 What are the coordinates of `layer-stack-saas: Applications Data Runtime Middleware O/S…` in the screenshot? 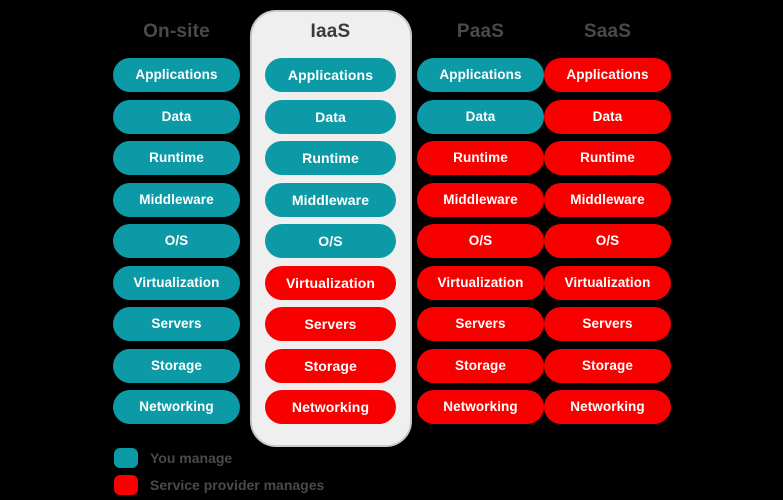 It's located at (607, 245).